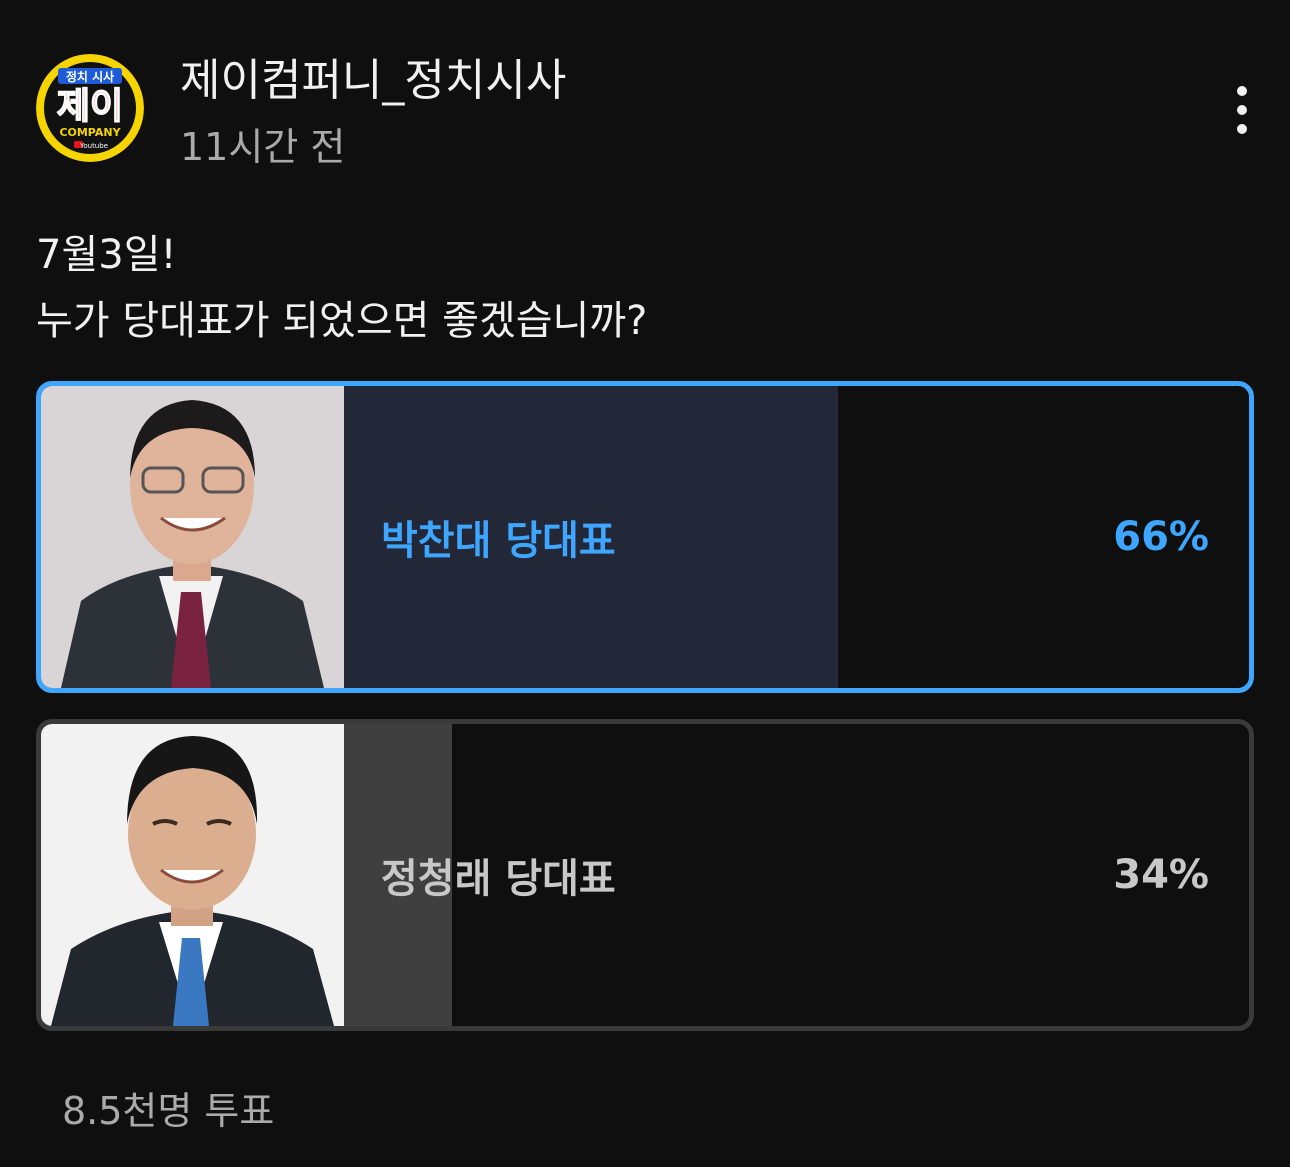  I want to click on svg-text: COMPANY, so click(90, 132).